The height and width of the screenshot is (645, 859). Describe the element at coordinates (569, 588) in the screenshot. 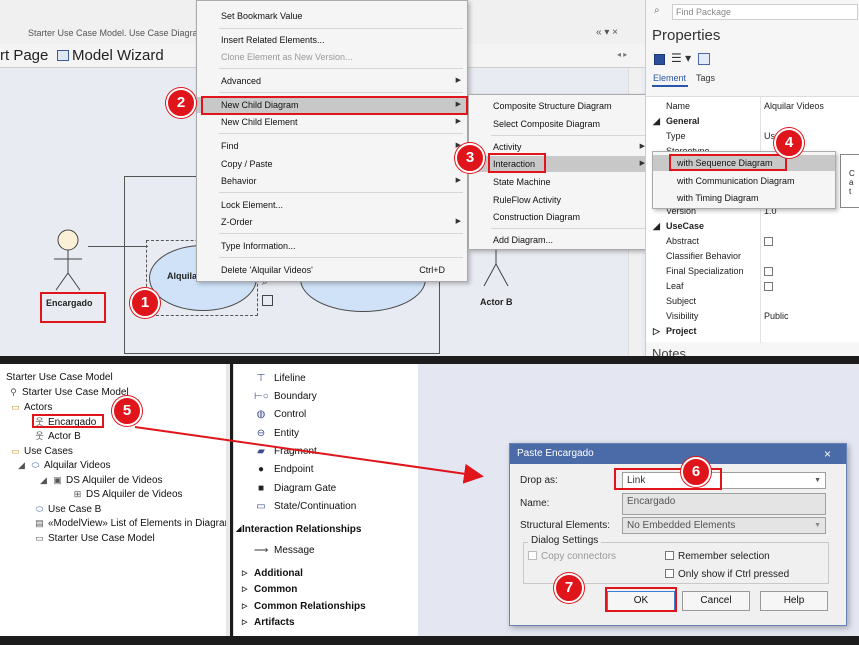

I see `step-badge-7: 7` at that location.